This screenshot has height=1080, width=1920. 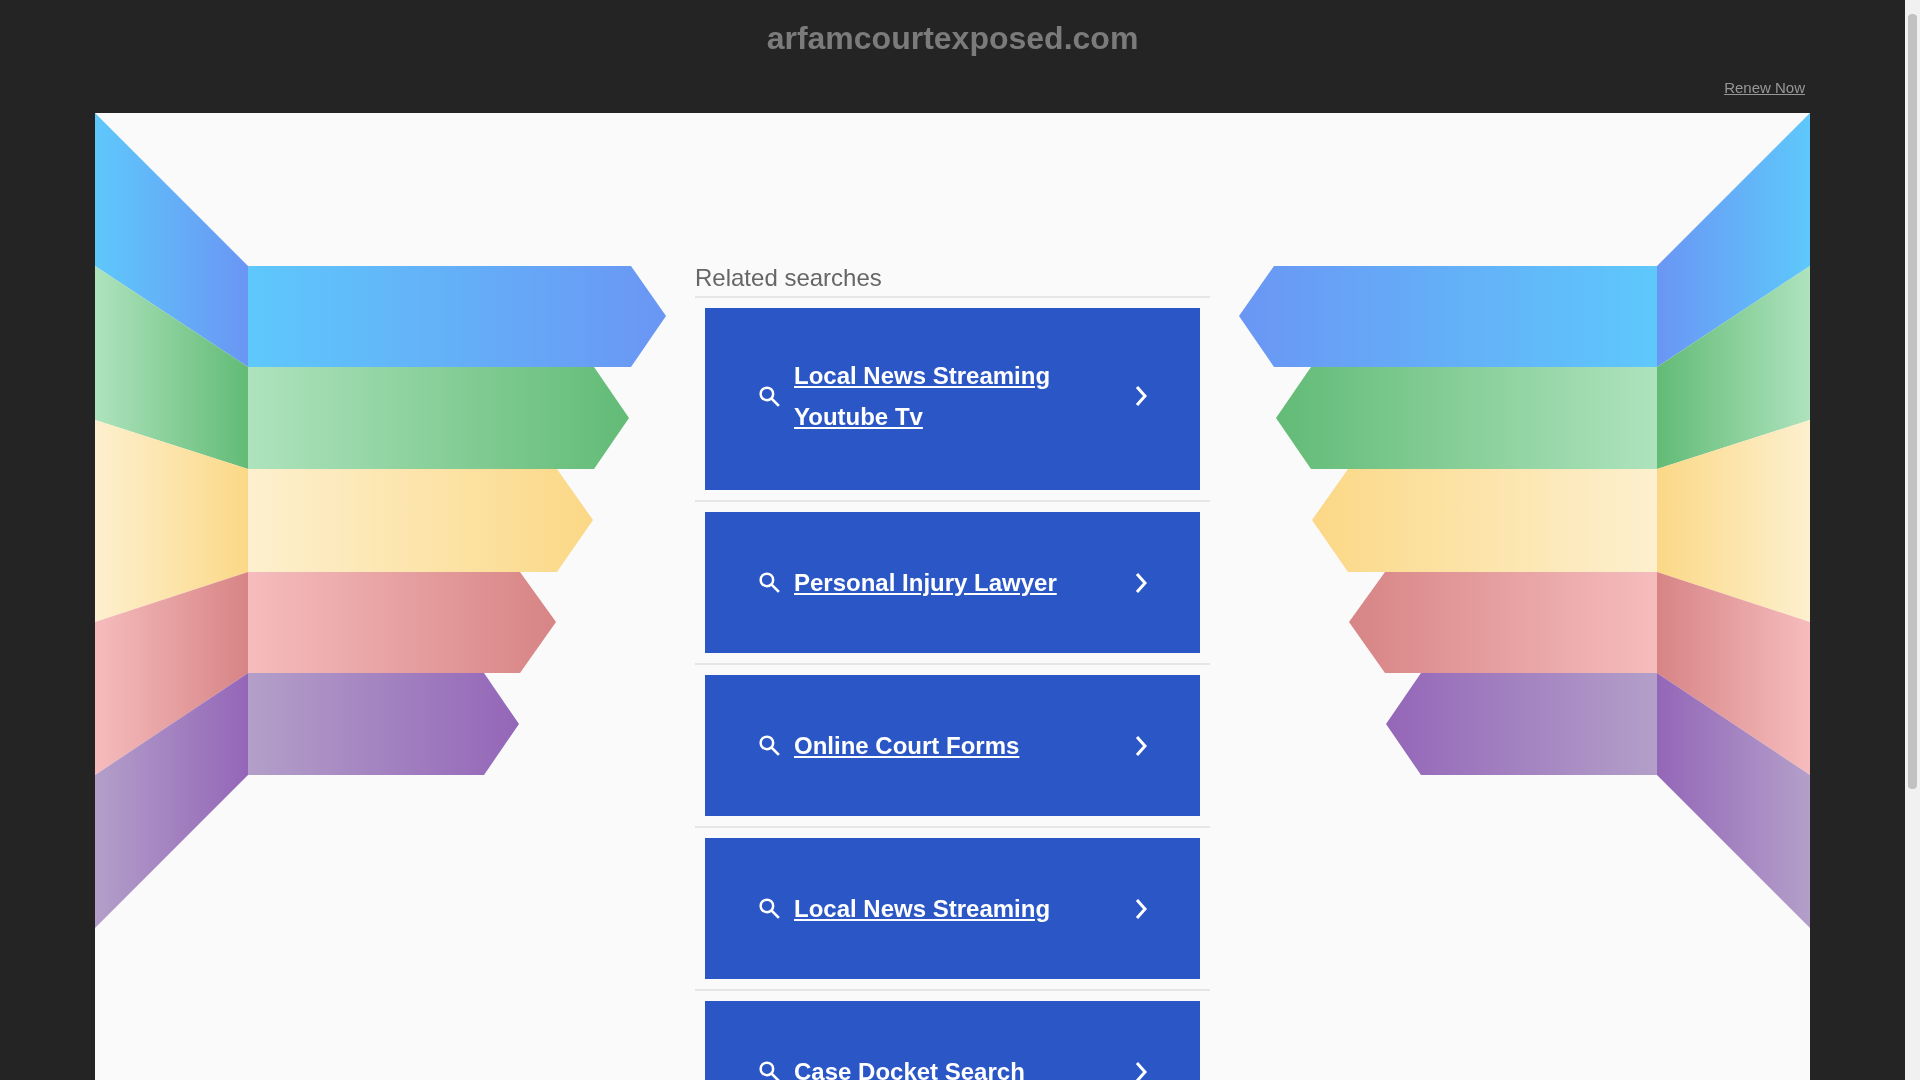 I want to click on scrollbar, so click(x=1912, y=540).